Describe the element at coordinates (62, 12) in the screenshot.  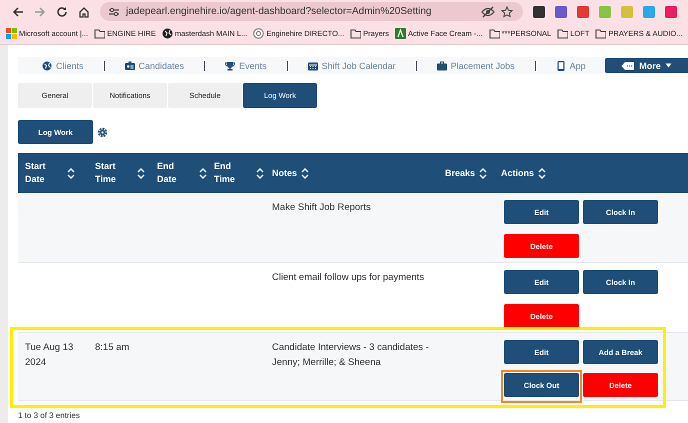
I see `reload-icon` at that location.